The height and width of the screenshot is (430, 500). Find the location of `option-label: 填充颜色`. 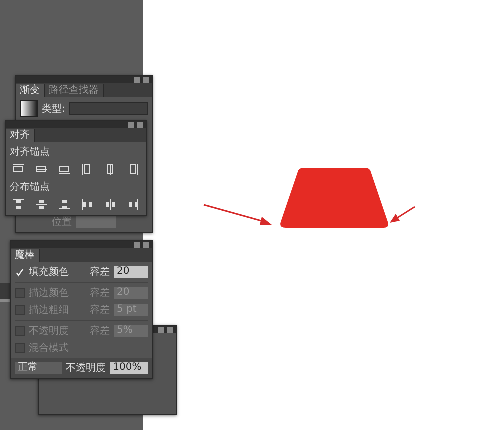

option-label: 填充颜色 is located at coordinates (49, 272).